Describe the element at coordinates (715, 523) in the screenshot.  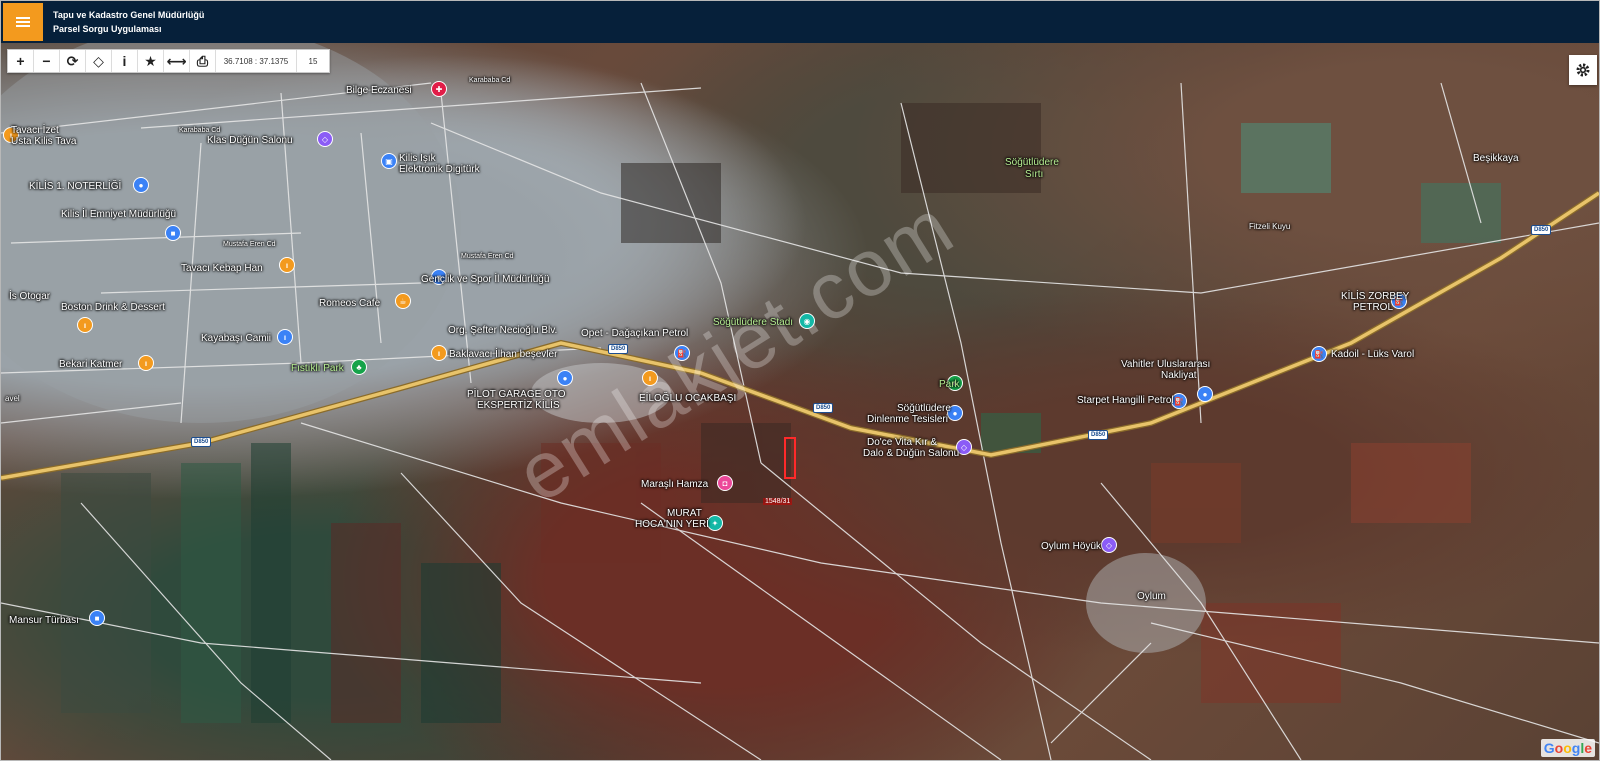
I see `attraction-pin-icon: ✦` at that location.